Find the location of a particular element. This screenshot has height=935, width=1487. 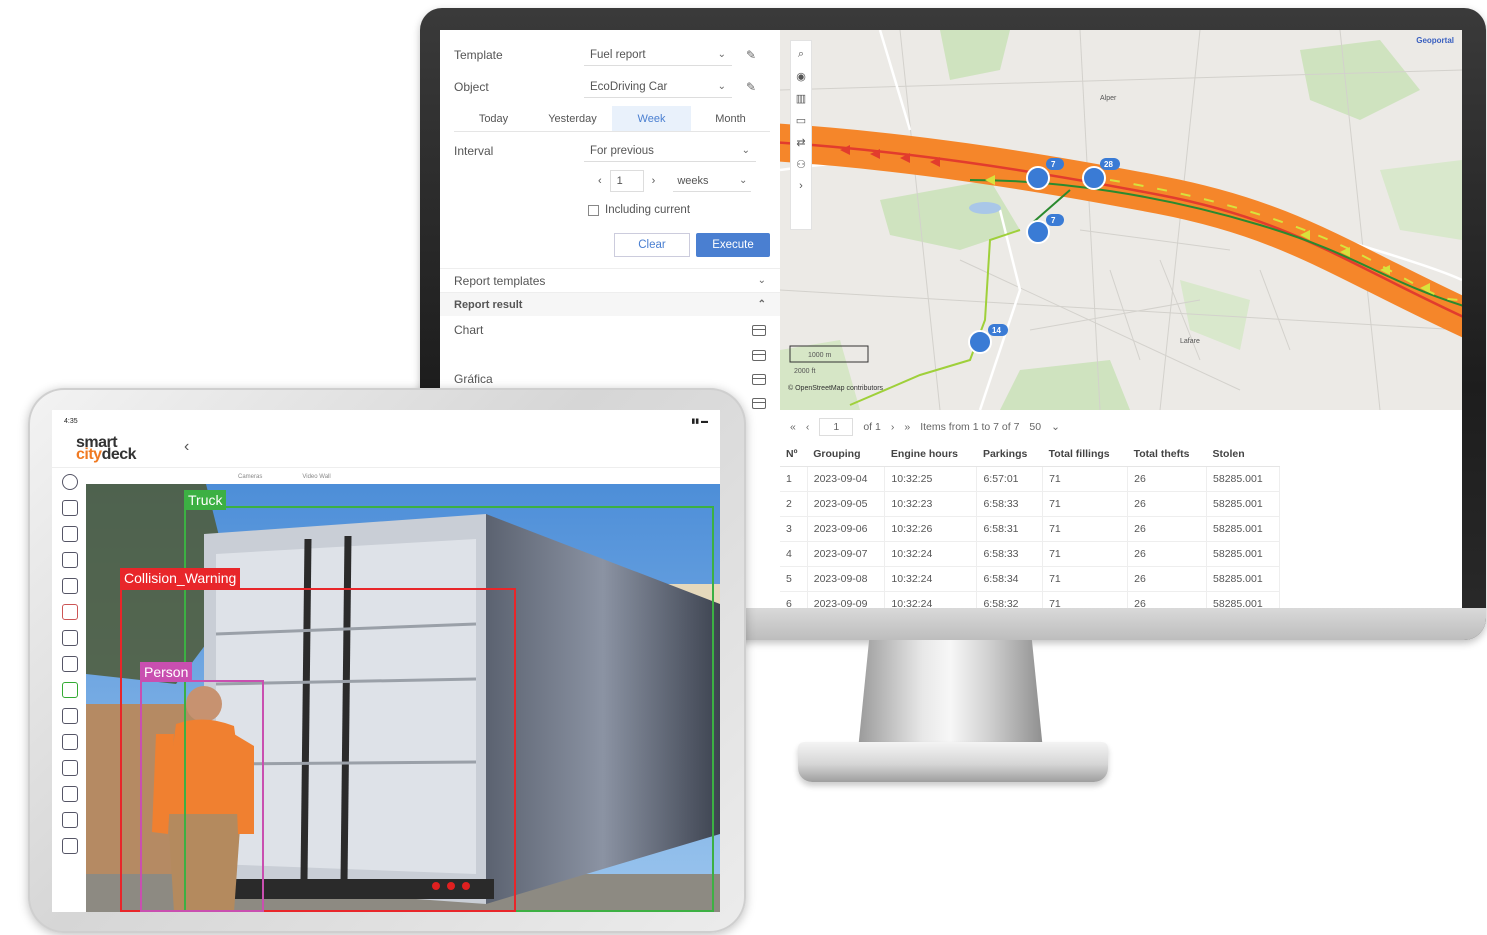

clear-button: Clear is located at coordinates (652, 245).